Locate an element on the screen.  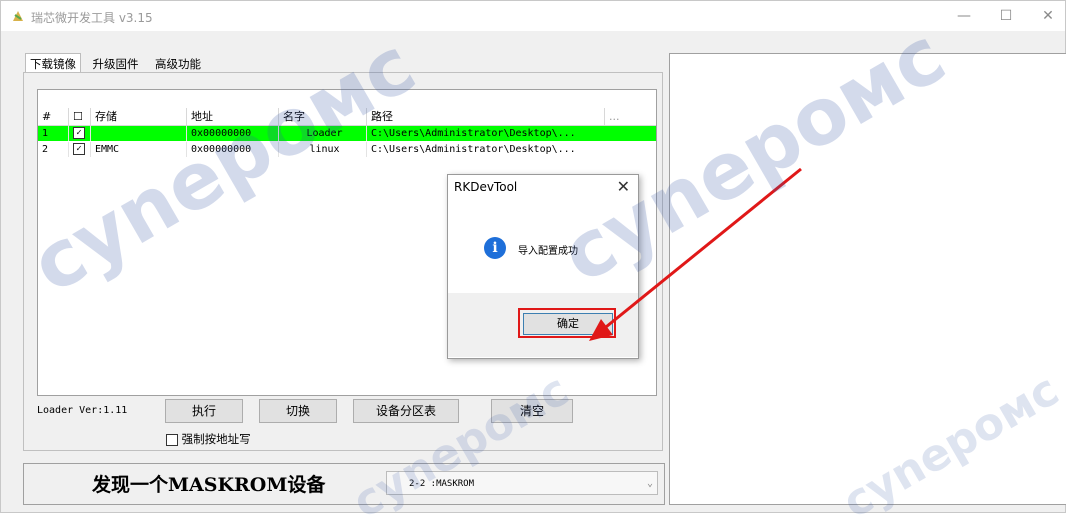
dialog-footer: 确定 is located at coordinates (543, 325).